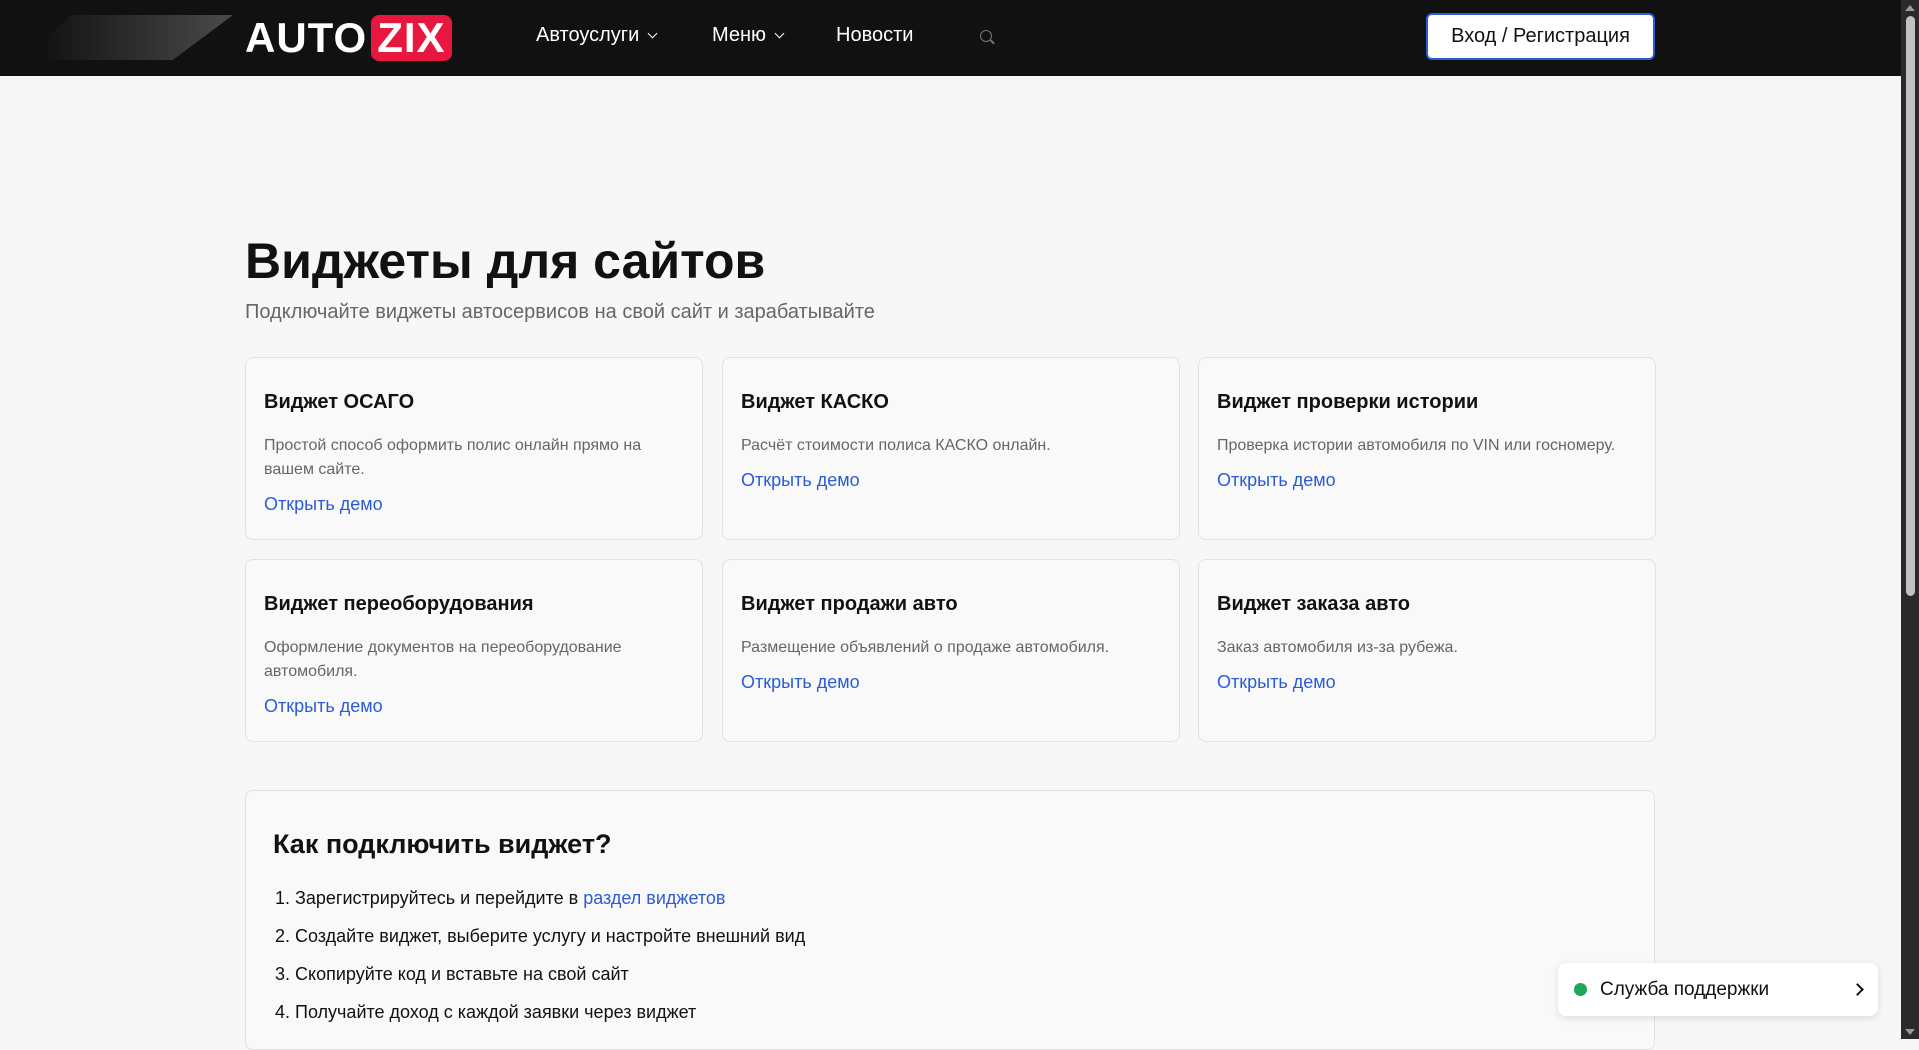  I want to click on login-register-button: Вход / Регистрация, so click(1540, 36).